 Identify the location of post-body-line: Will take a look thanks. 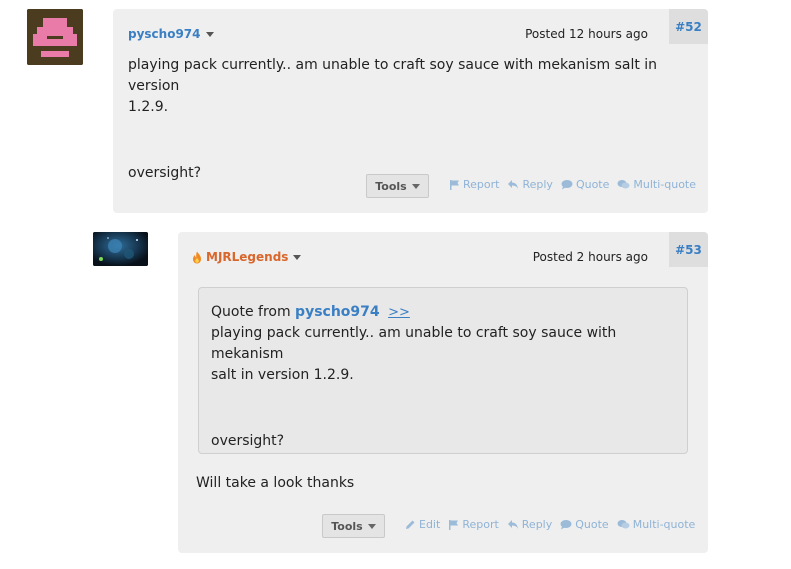
(275, 483).